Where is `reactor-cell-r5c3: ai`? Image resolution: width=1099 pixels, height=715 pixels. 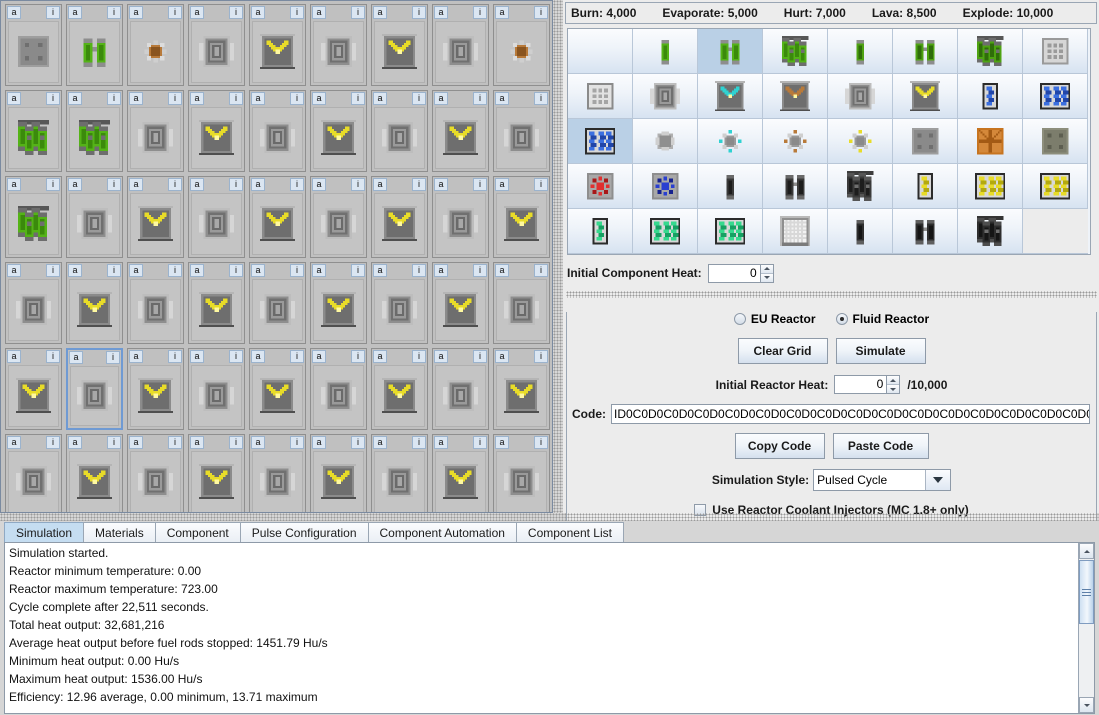 reactor-cell-r5c3: ai is located at coordinates (155, 389).